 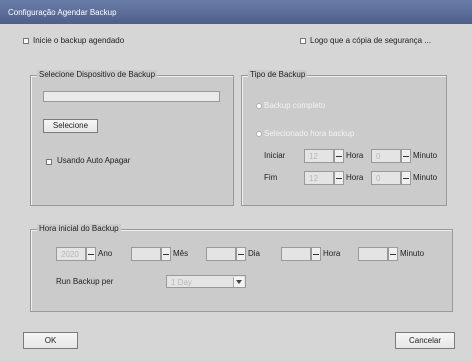 What do you see at coordinates (62, 12) in the screenshot?
I see `window-title: Configuração Agendar Backup` at bounding box center [62, 12].